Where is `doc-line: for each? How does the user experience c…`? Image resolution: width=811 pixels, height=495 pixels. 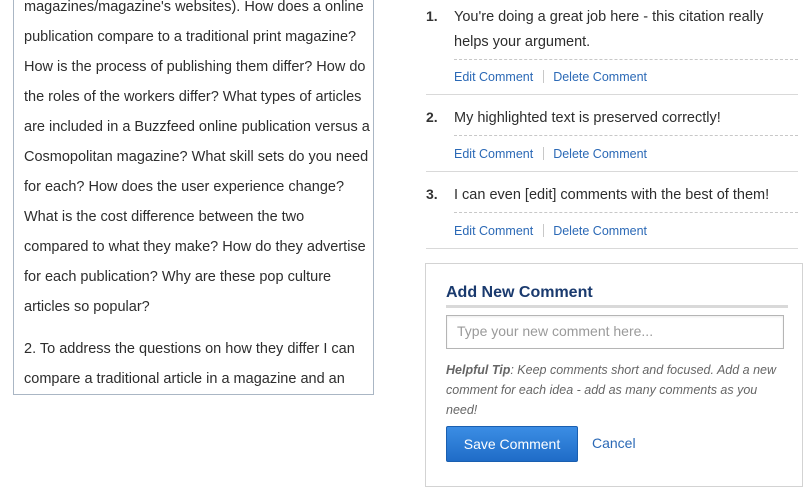
doc-line: for each? How does the user experience c… is located at coordinates (184, 187).